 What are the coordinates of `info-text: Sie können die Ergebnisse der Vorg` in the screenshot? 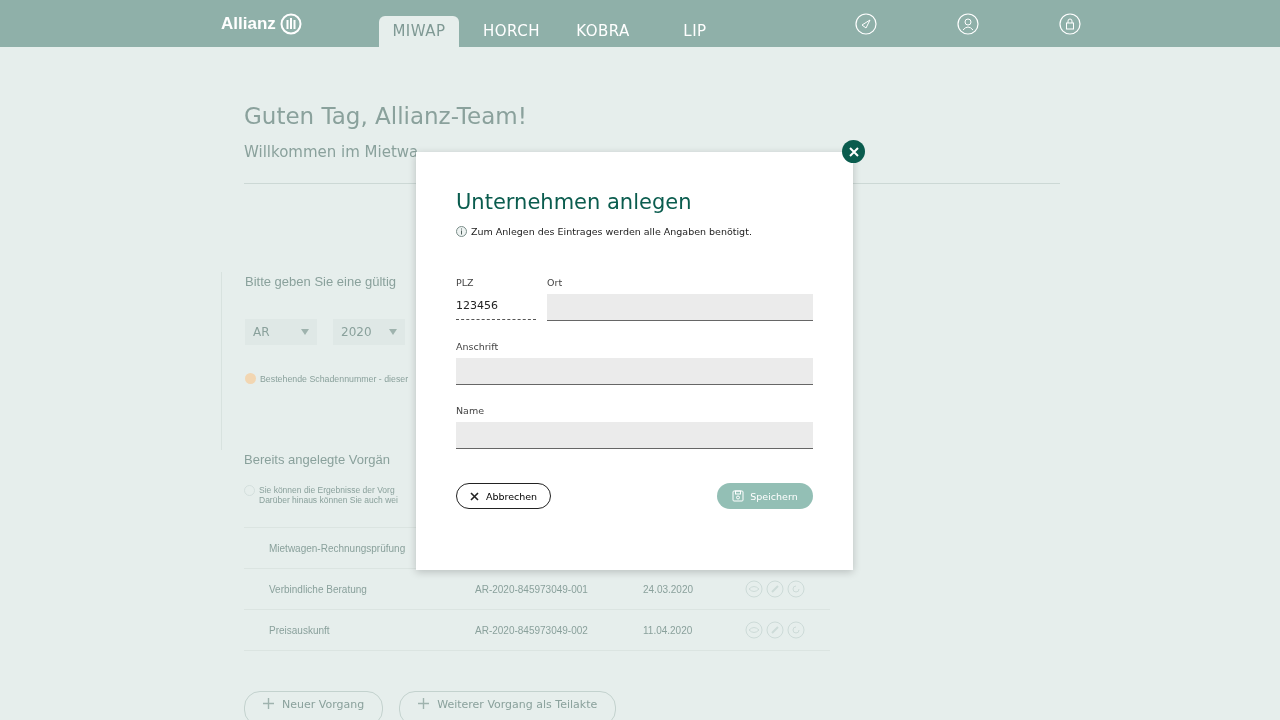 It's located at (327, 490).